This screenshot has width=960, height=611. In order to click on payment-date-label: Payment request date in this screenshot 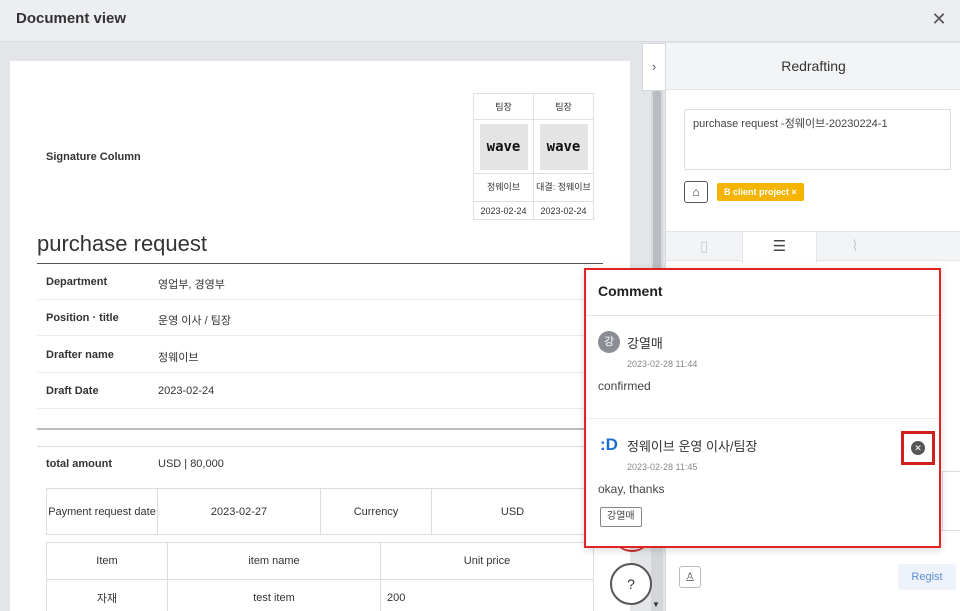, I will do `click(102, 511)`.